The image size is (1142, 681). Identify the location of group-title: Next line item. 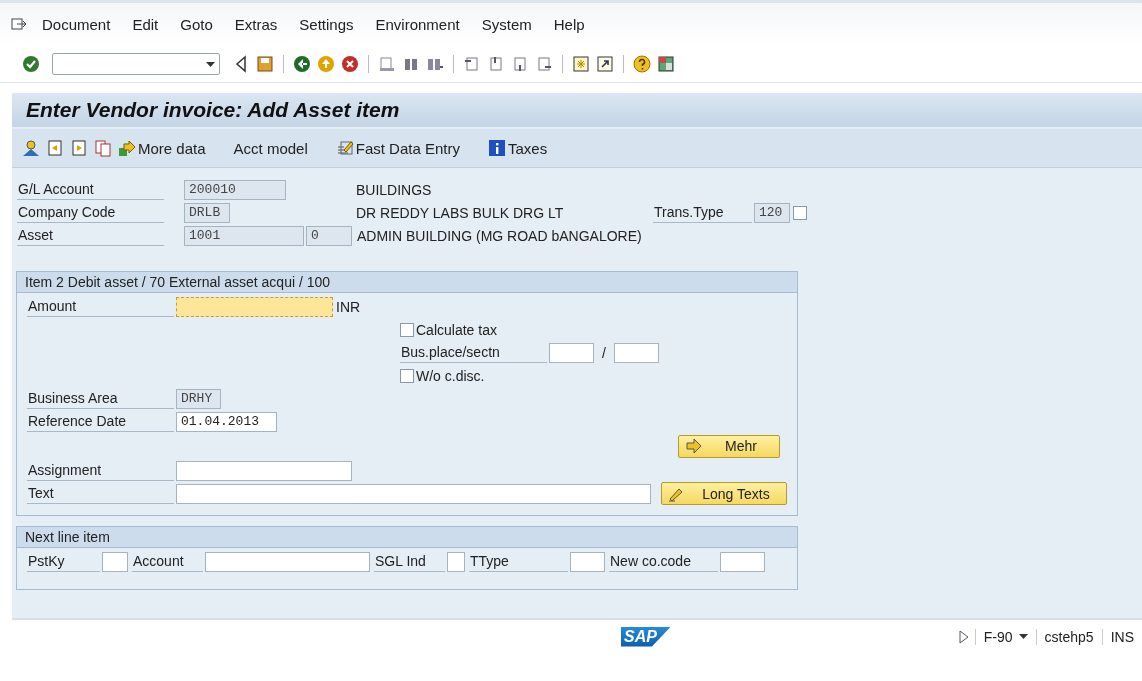
(407, 537).